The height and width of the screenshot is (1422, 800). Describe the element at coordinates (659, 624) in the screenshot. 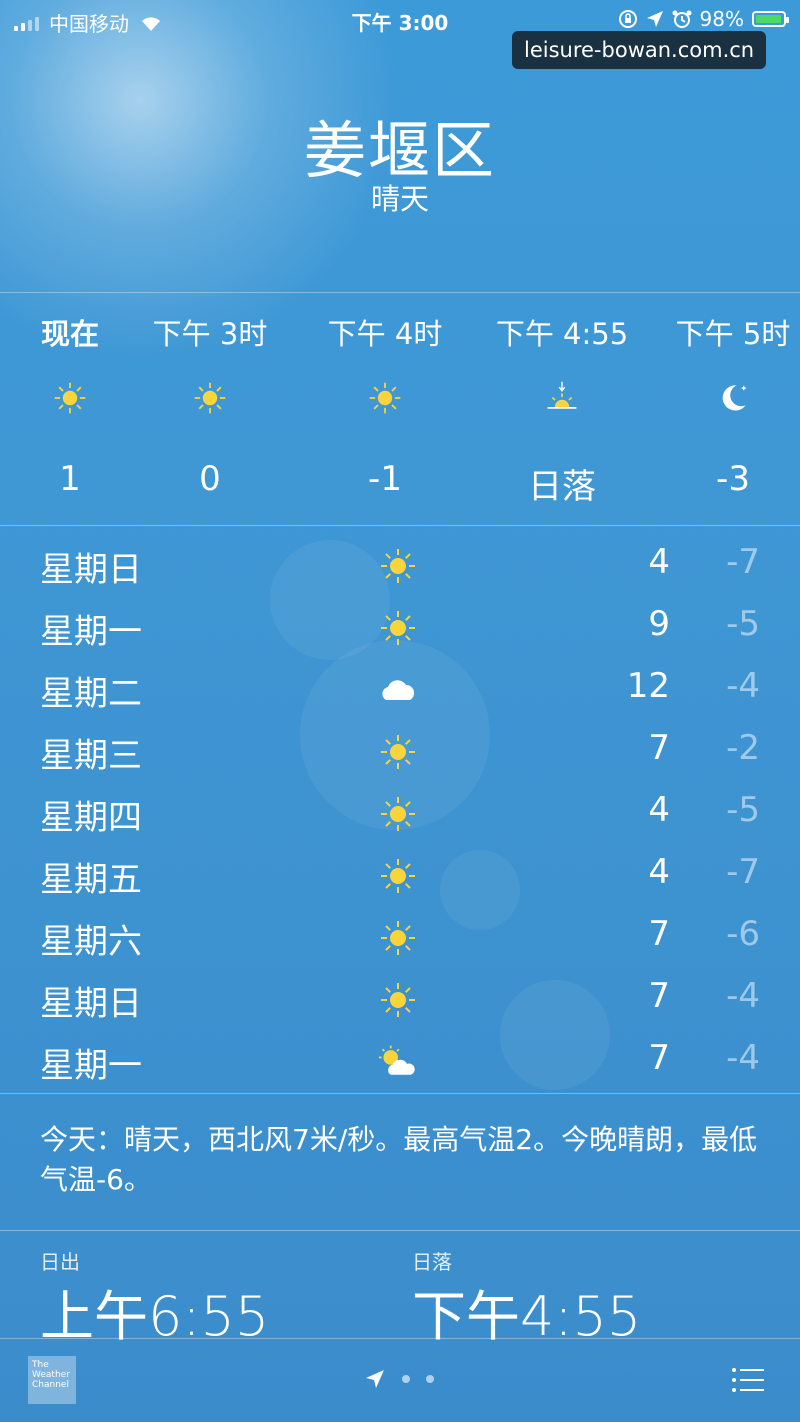

I see `high-temp: 9` at that location.